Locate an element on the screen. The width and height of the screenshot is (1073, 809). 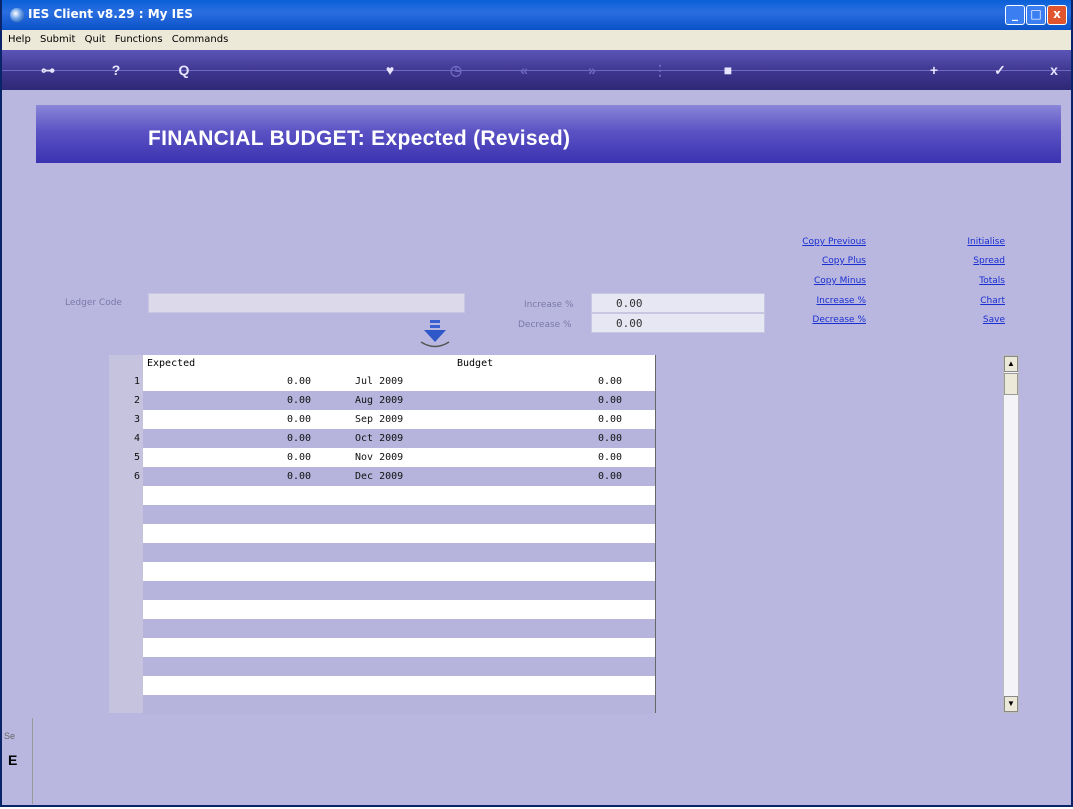
row-number: 6 is located at coordinates (136, 476).